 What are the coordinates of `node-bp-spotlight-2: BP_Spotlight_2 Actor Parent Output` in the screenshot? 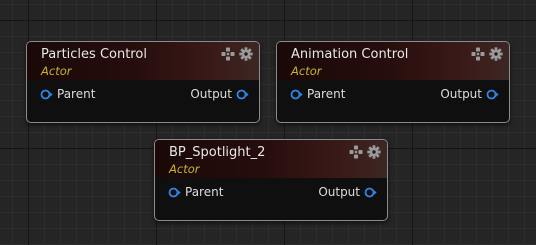 It's located at (271, 180).